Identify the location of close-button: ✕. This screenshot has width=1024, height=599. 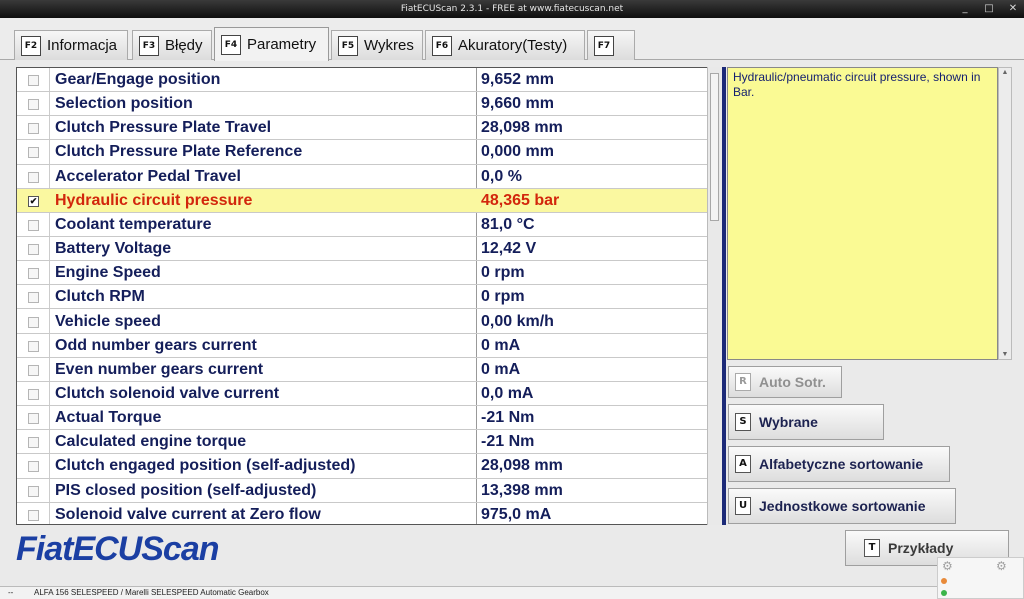
(1013, 9).